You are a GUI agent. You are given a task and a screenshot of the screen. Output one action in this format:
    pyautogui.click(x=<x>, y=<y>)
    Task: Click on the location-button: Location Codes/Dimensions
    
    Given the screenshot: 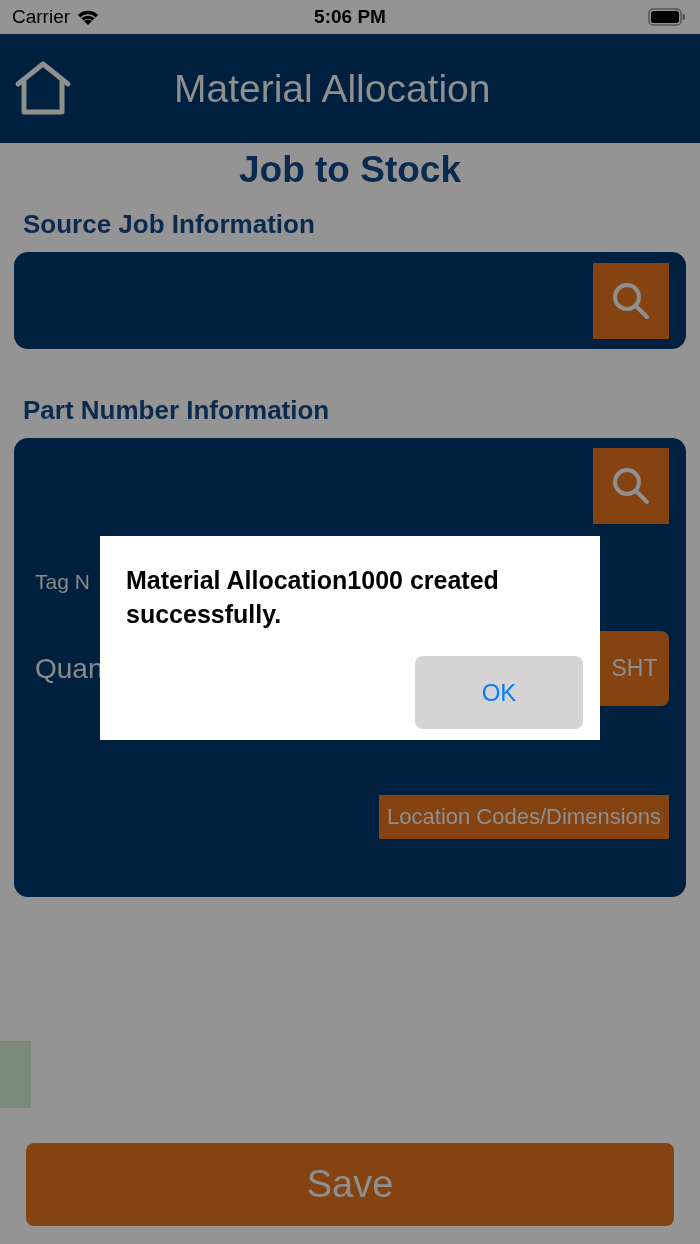 What is the action you would take?
    pyautogui.click(x=524, y=817)
    